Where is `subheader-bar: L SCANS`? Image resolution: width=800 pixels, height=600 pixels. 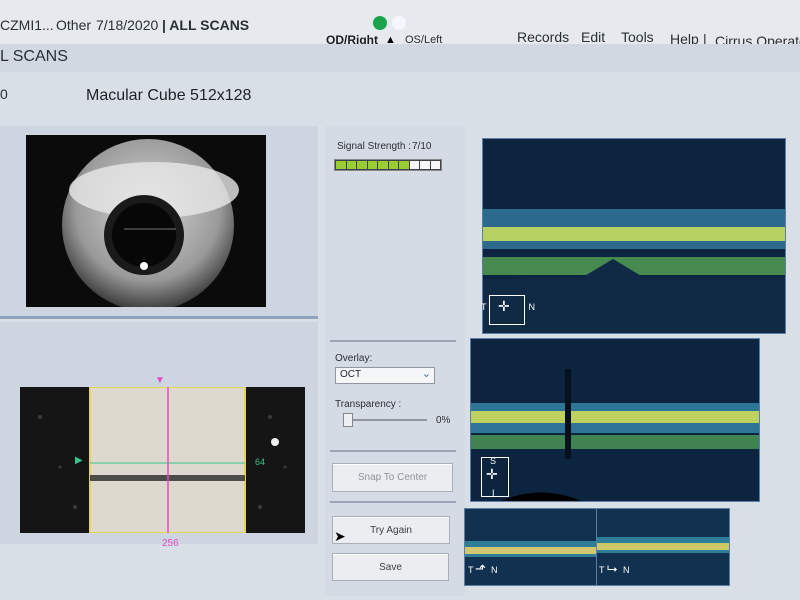
subheader-bar: L SCANS is located at coordinates (400, 58).